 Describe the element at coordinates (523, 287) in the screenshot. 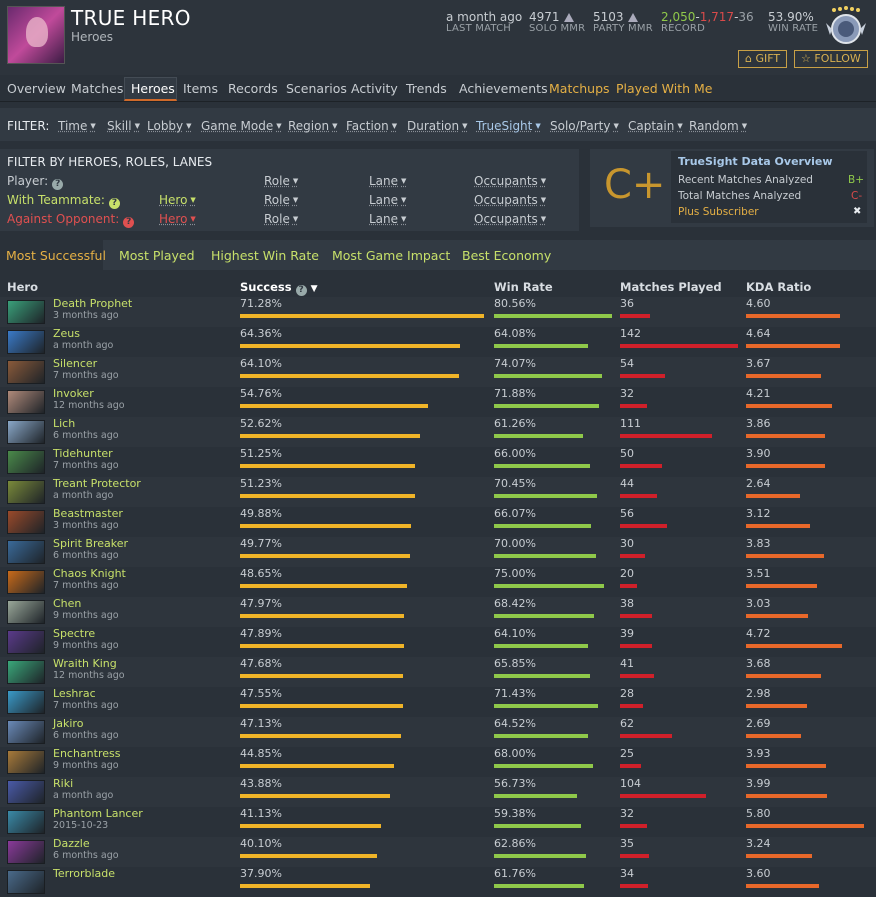

I see `col-win-rate: Win Rate` at that location.